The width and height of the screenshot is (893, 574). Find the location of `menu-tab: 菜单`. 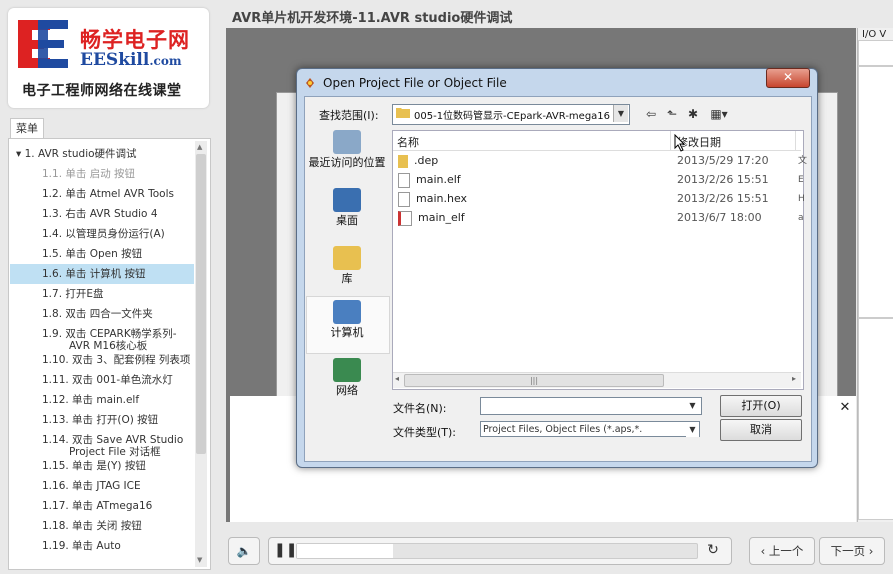

menu-tab: 菜单 is located at coordinates (27, 128).